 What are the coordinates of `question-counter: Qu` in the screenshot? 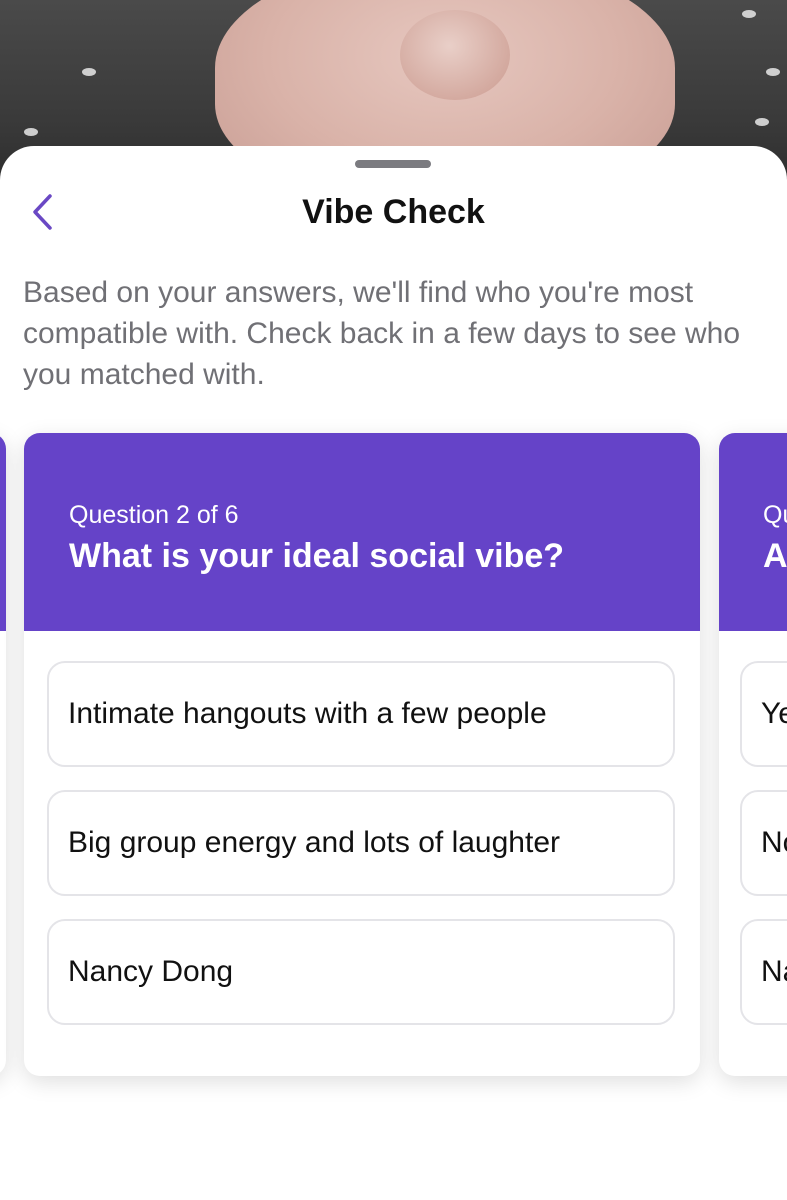 It's located at (775, 515).